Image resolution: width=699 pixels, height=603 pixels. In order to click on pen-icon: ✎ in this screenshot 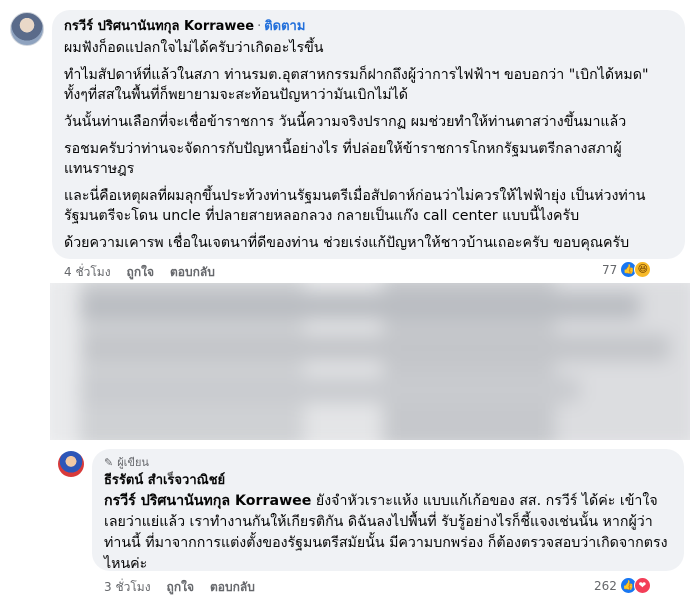, I will do `click(109, 462)`.